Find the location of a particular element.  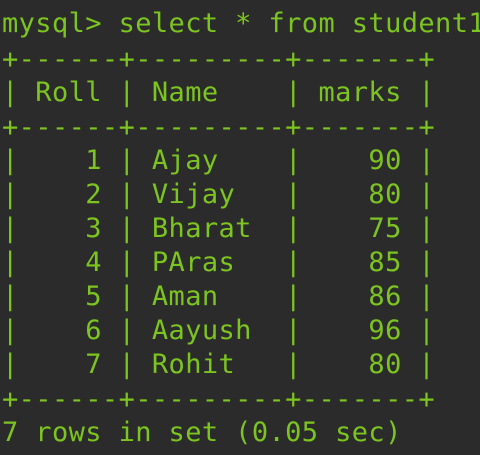

sql-prompt-line: mysql> select * from student1; is located at coordinates (241, 23).